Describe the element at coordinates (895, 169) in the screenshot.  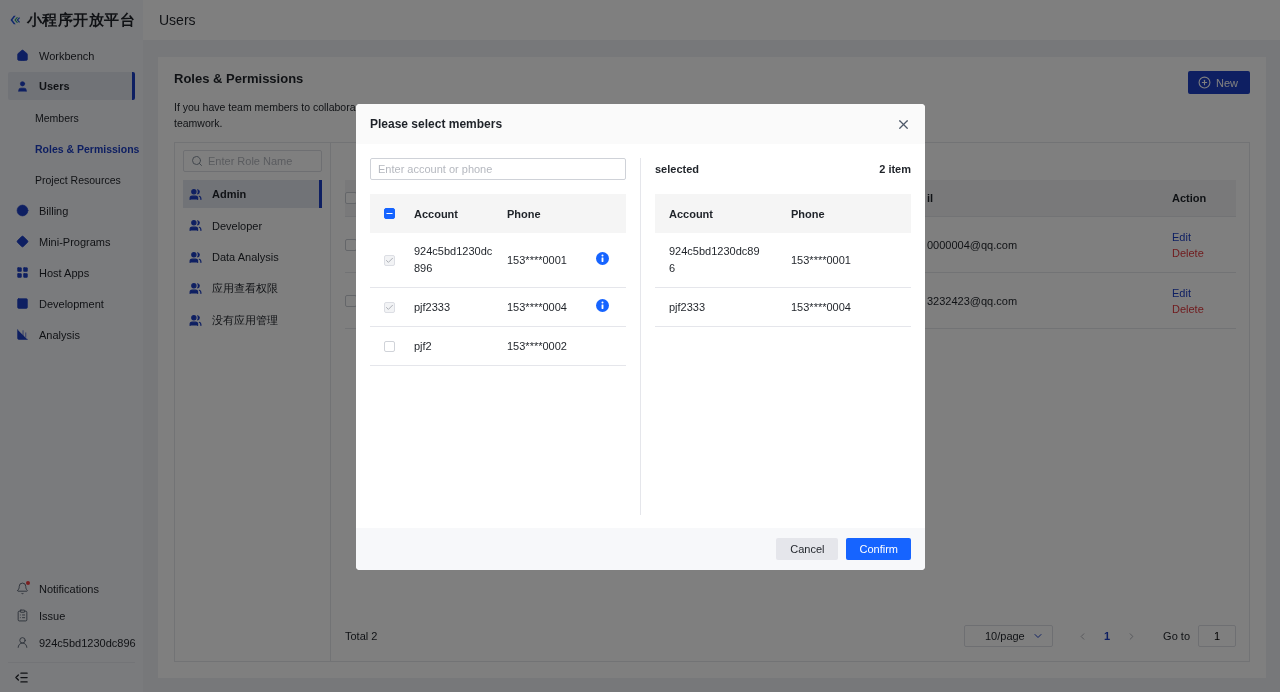
I see `selected-count: 2 item` at that location.